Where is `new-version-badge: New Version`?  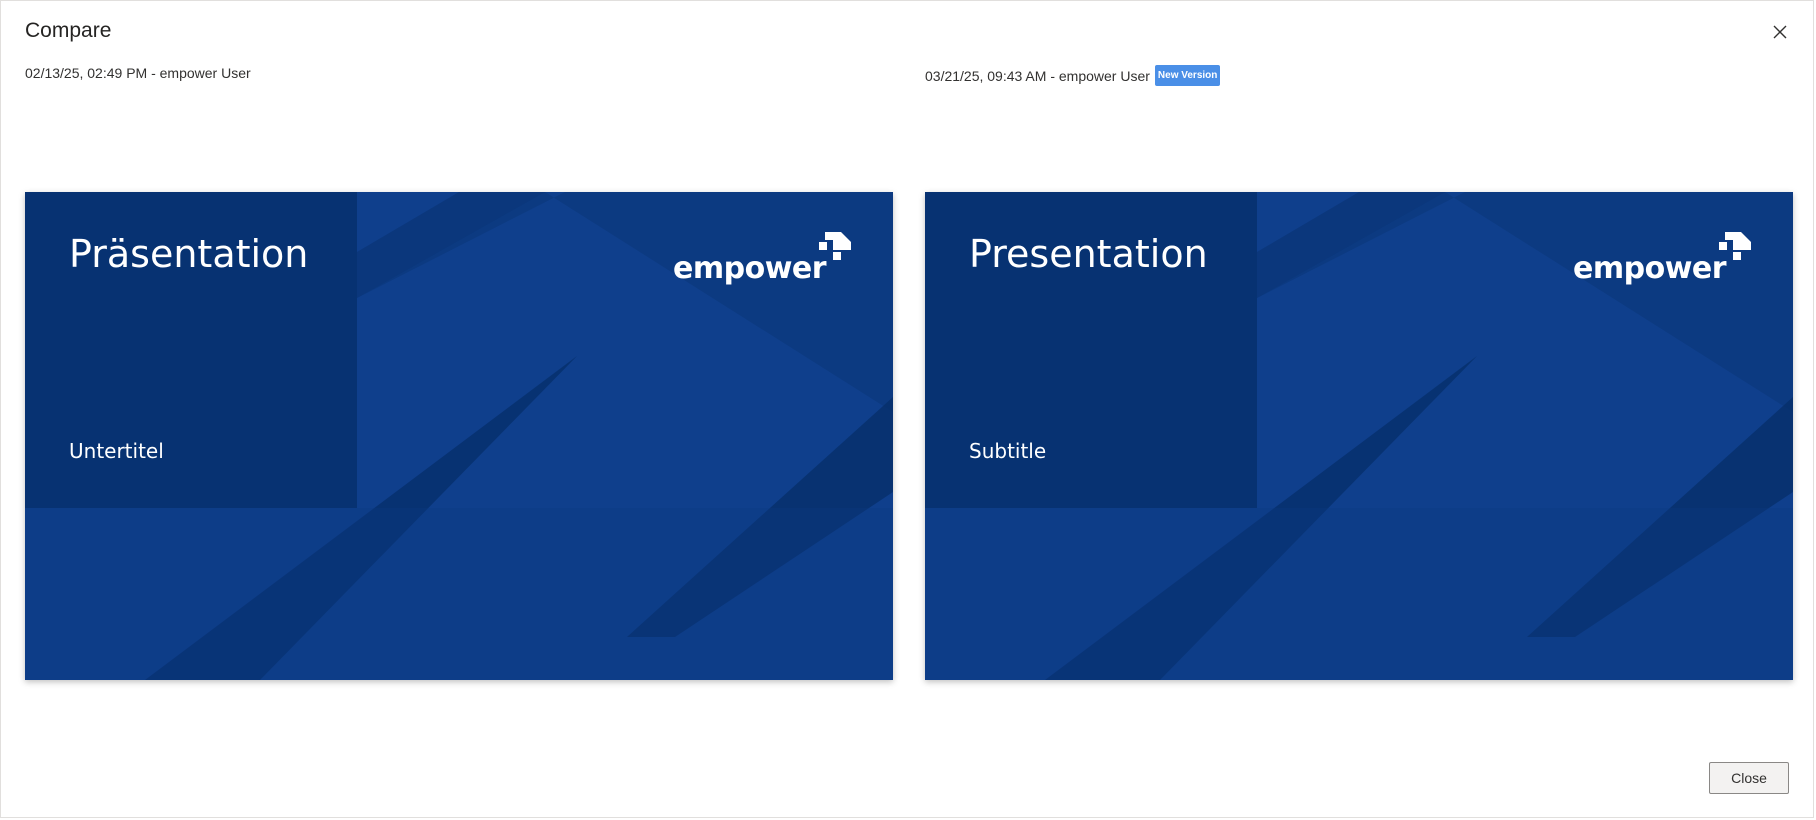 new-version-badge: New Version is located at coordinates (1187, 75).